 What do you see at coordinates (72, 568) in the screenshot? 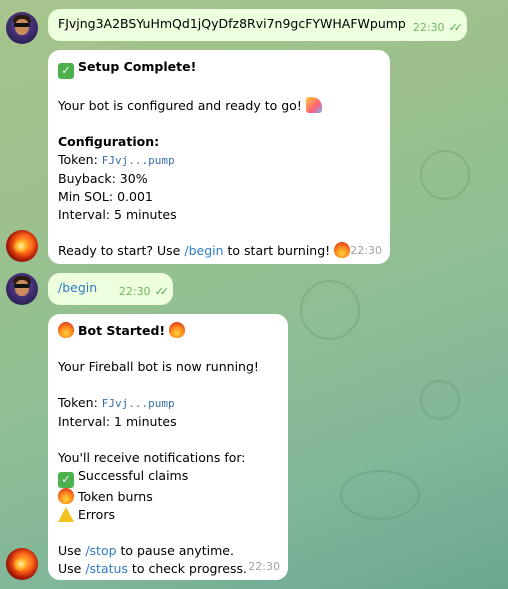
I see `status-prefix: Use` at bounding box center [72, 568].